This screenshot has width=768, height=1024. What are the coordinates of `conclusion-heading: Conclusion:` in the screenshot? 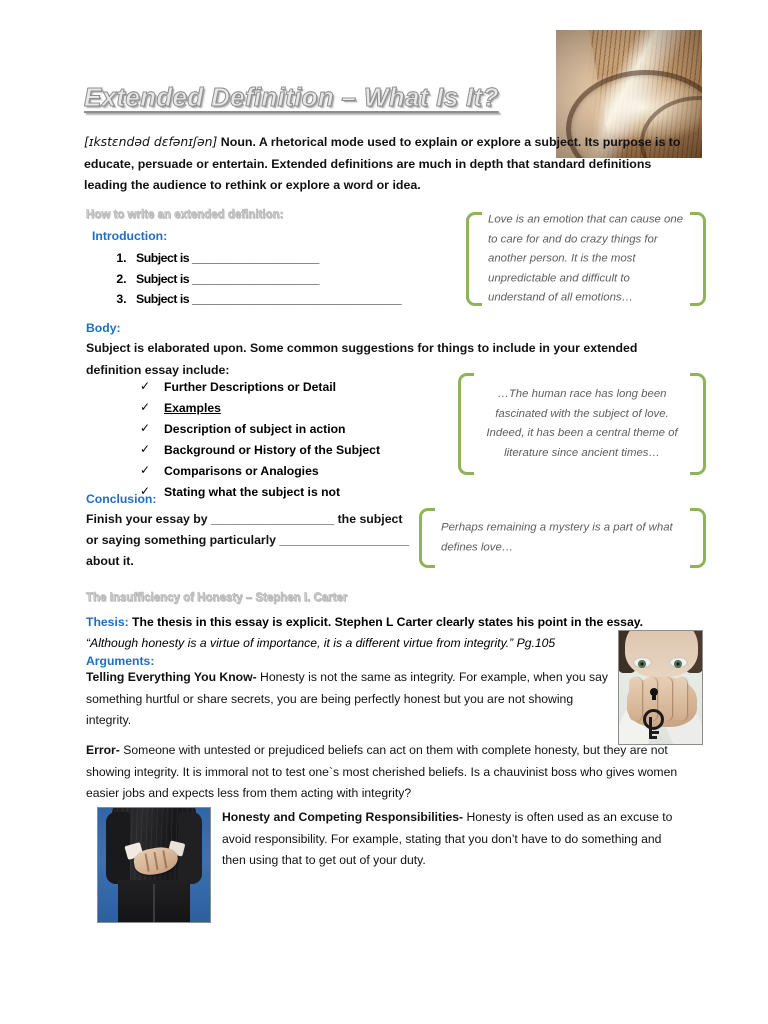 It's located at (121, 499).